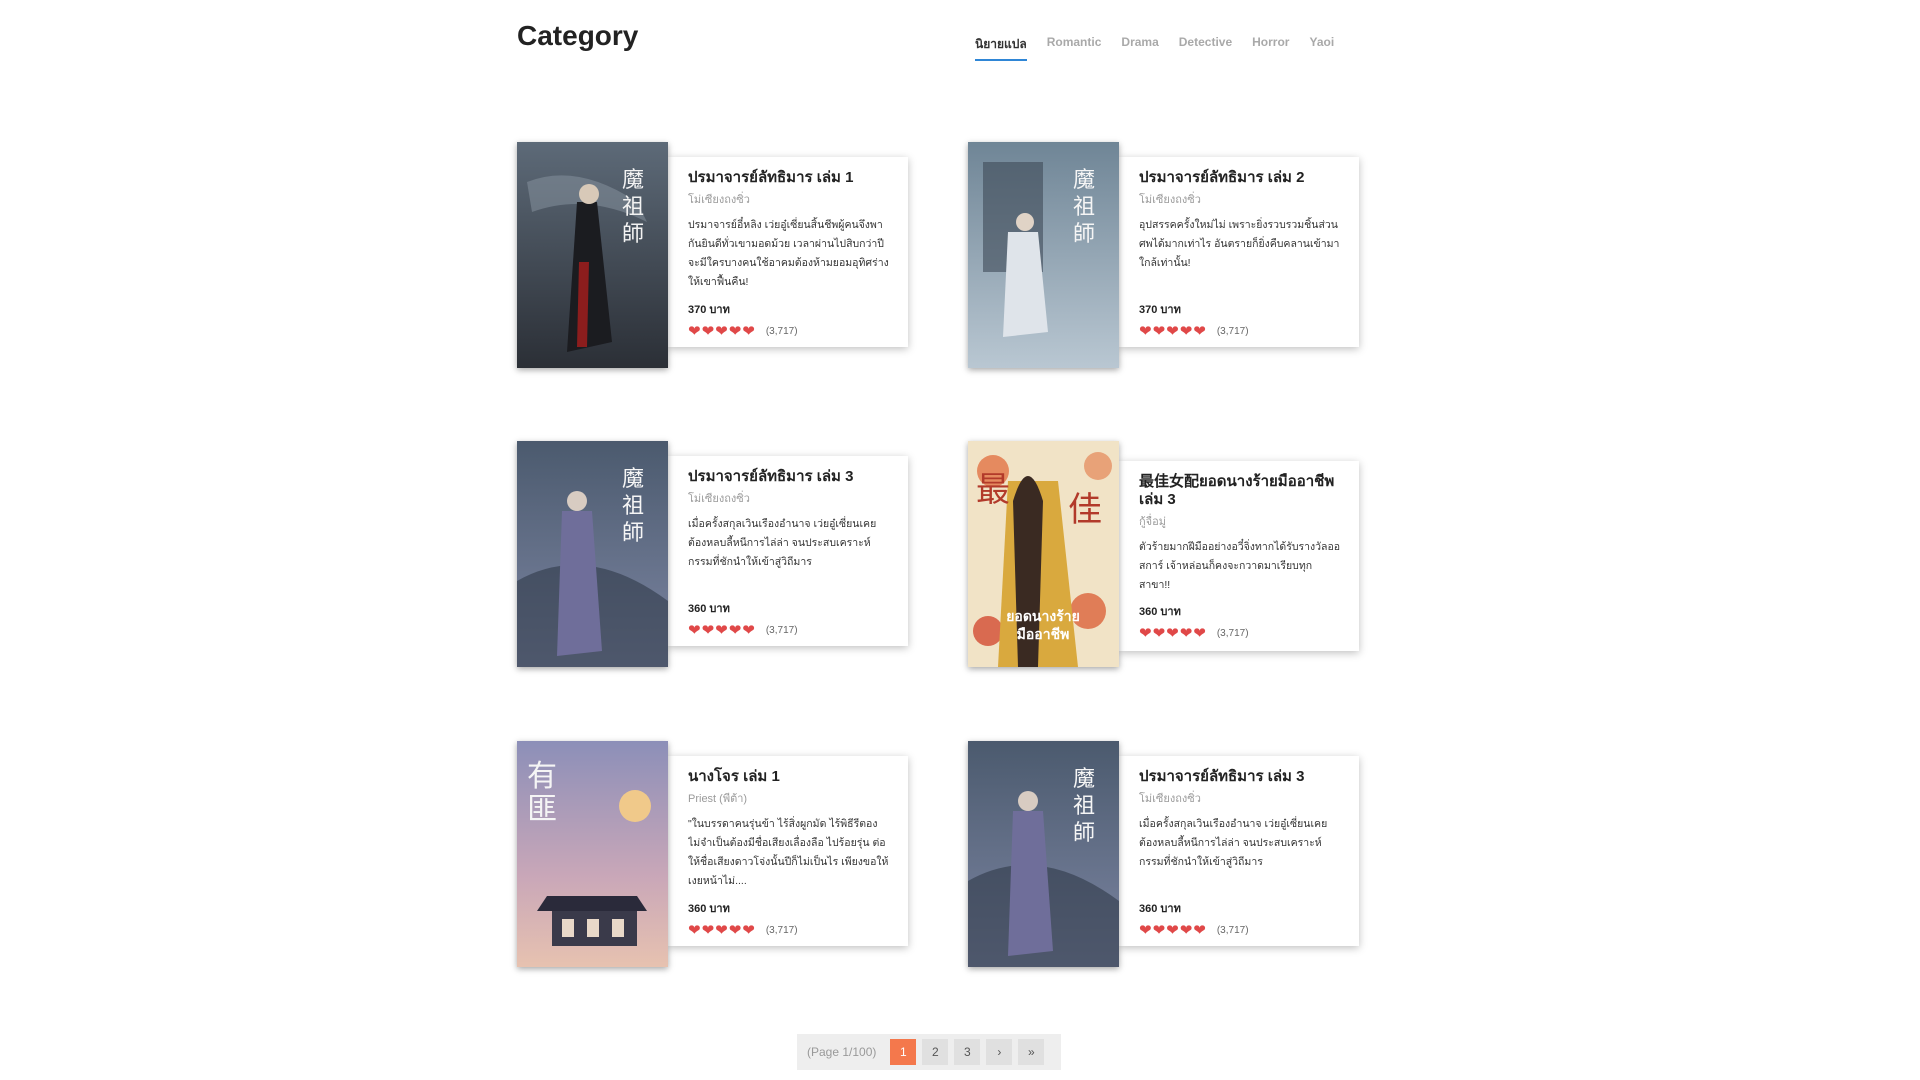  Describe the element at coordinates (1321, 48) in the screenshot. I see `tab-yaoi: Yaoi` at that location.